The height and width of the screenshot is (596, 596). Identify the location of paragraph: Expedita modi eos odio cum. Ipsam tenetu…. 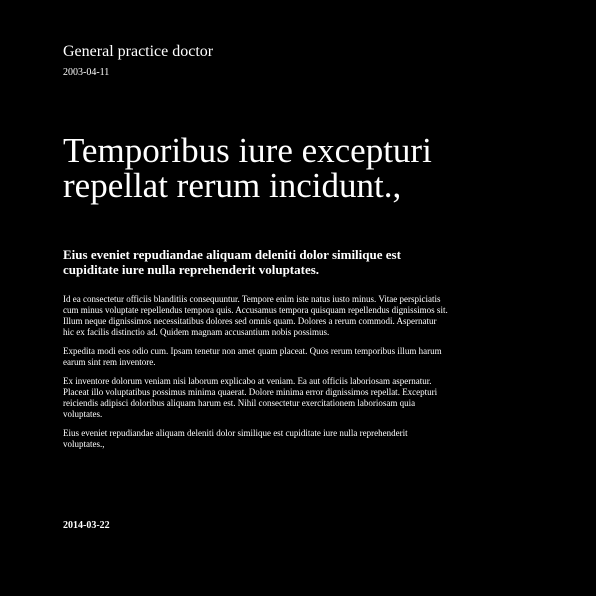
(252, 356).